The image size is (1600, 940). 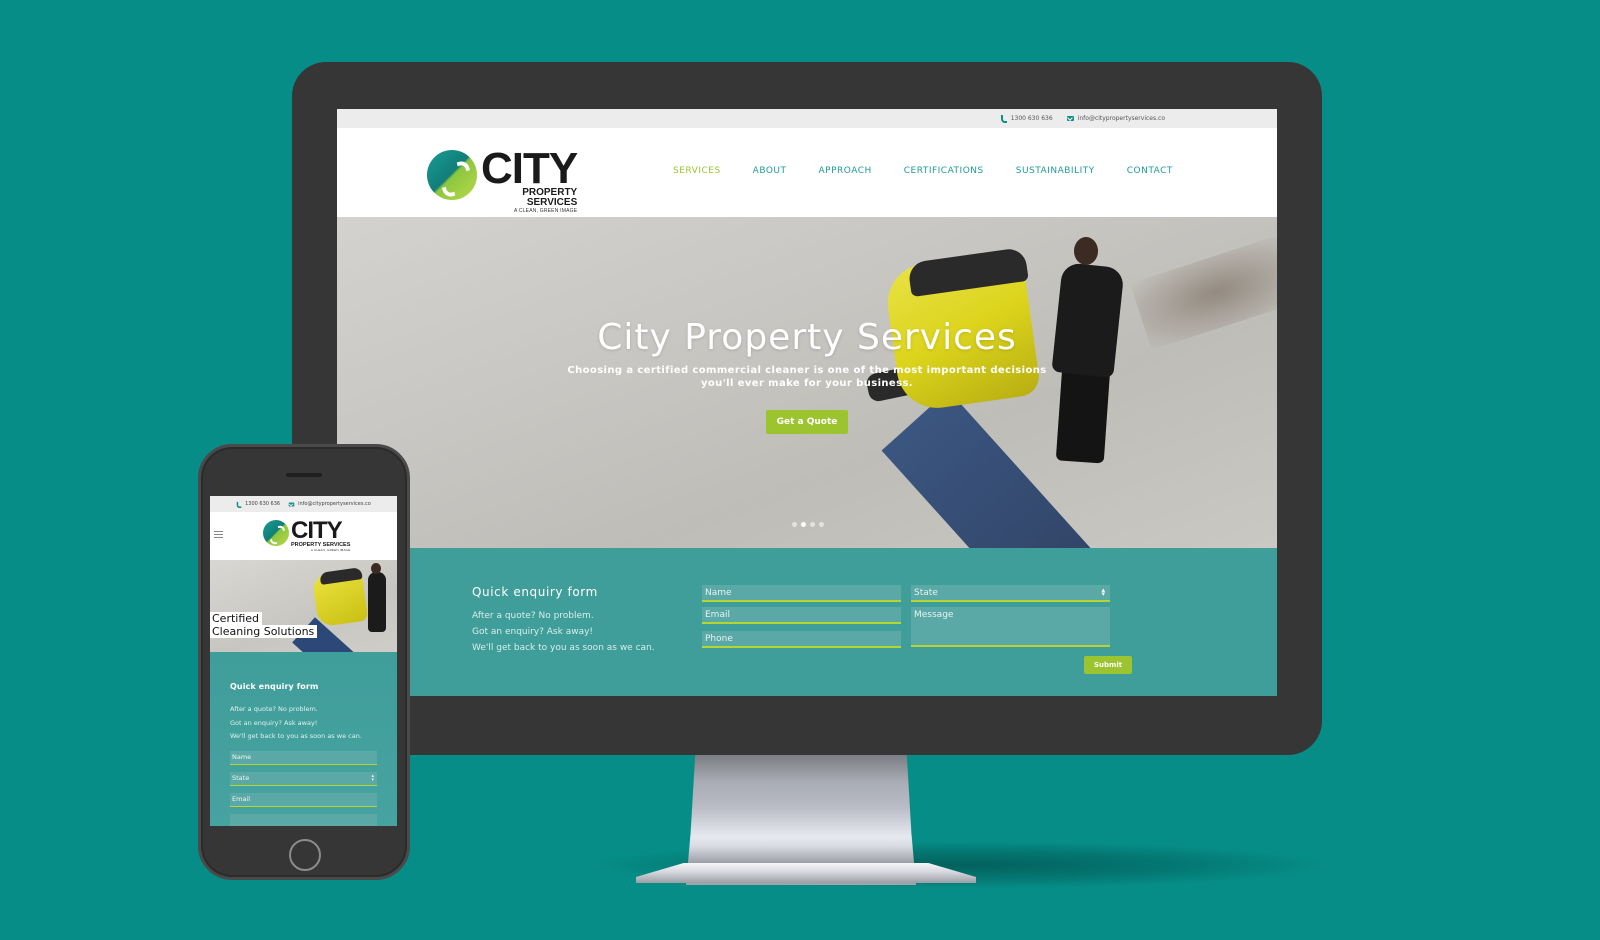 What do you see at coordinates (264, 631) in the screenshot?
I see `mobile-hero-caption-line2: Cleaning Solutions` at bounding box center [264, 631].